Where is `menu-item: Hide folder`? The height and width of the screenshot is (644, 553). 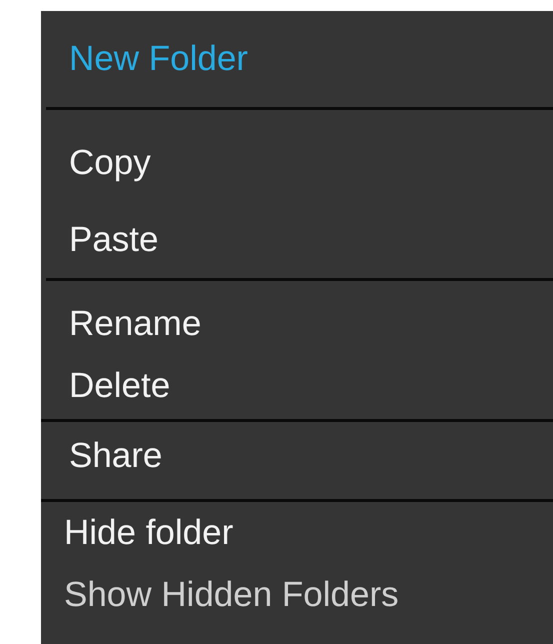 menu-item: Hide folder is located at coordinates (137, 533).